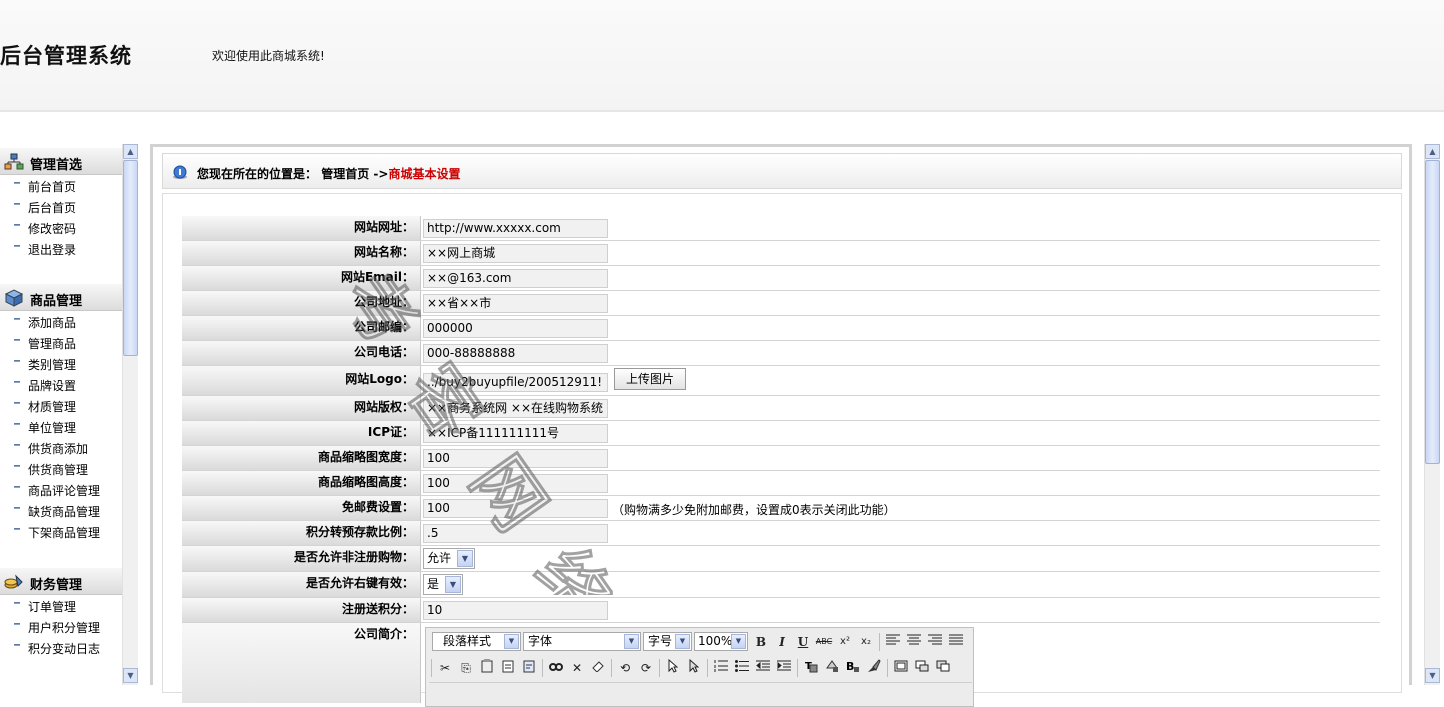  Describe the element at coordinates (508, 668) in the screenshot. I see `paste-text-icon` at that location.